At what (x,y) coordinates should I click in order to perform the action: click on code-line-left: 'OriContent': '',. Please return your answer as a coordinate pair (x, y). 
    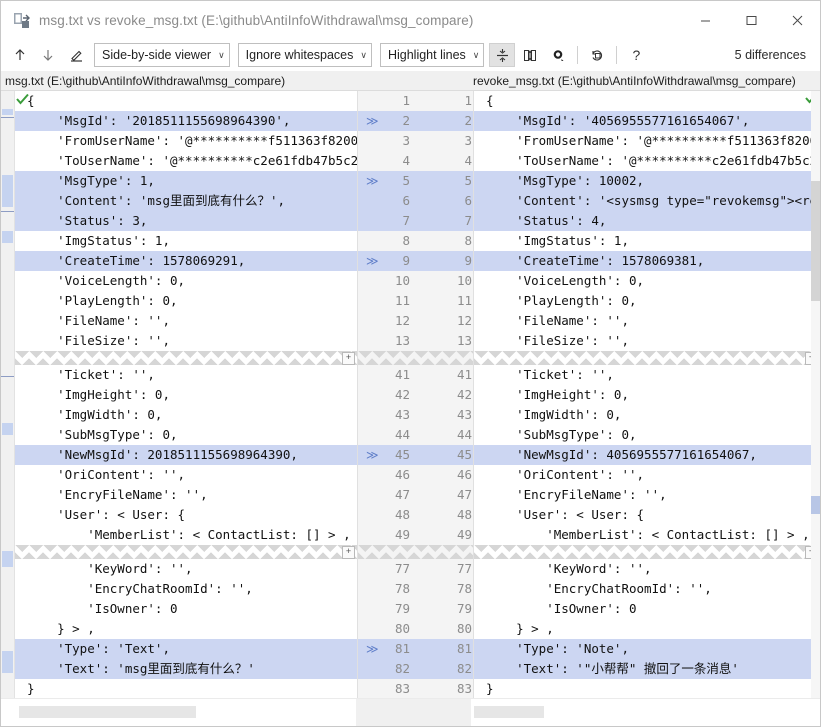
    Looking at the image, I should click on (186, 475).